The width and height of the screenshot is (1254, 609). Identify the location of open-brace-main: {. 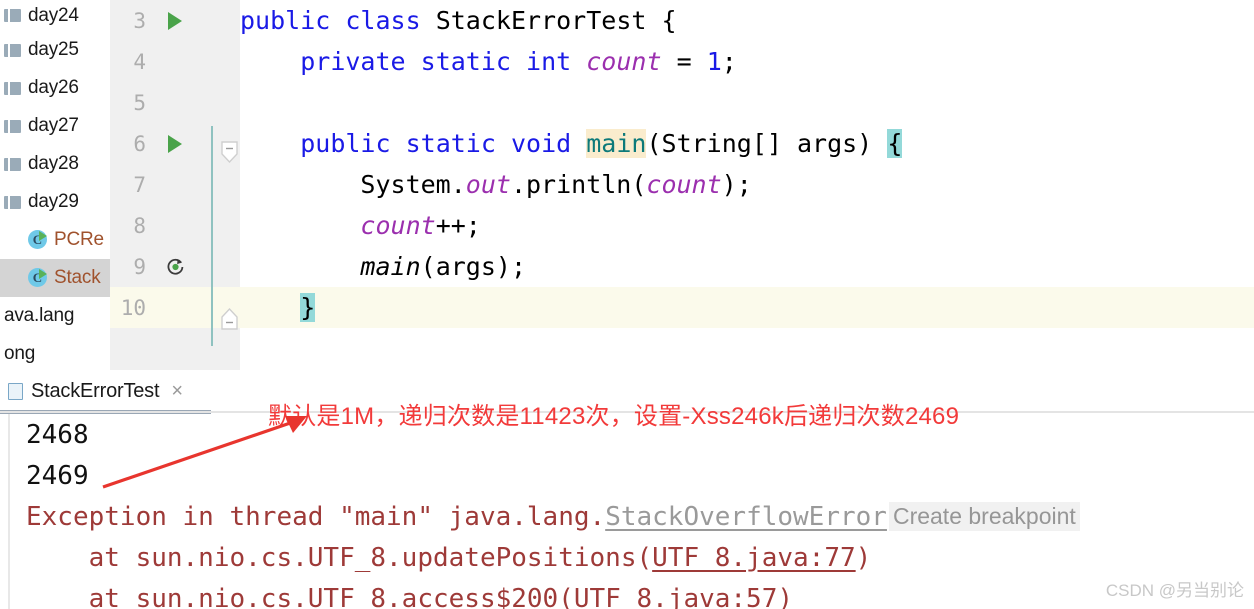
(895, 143).